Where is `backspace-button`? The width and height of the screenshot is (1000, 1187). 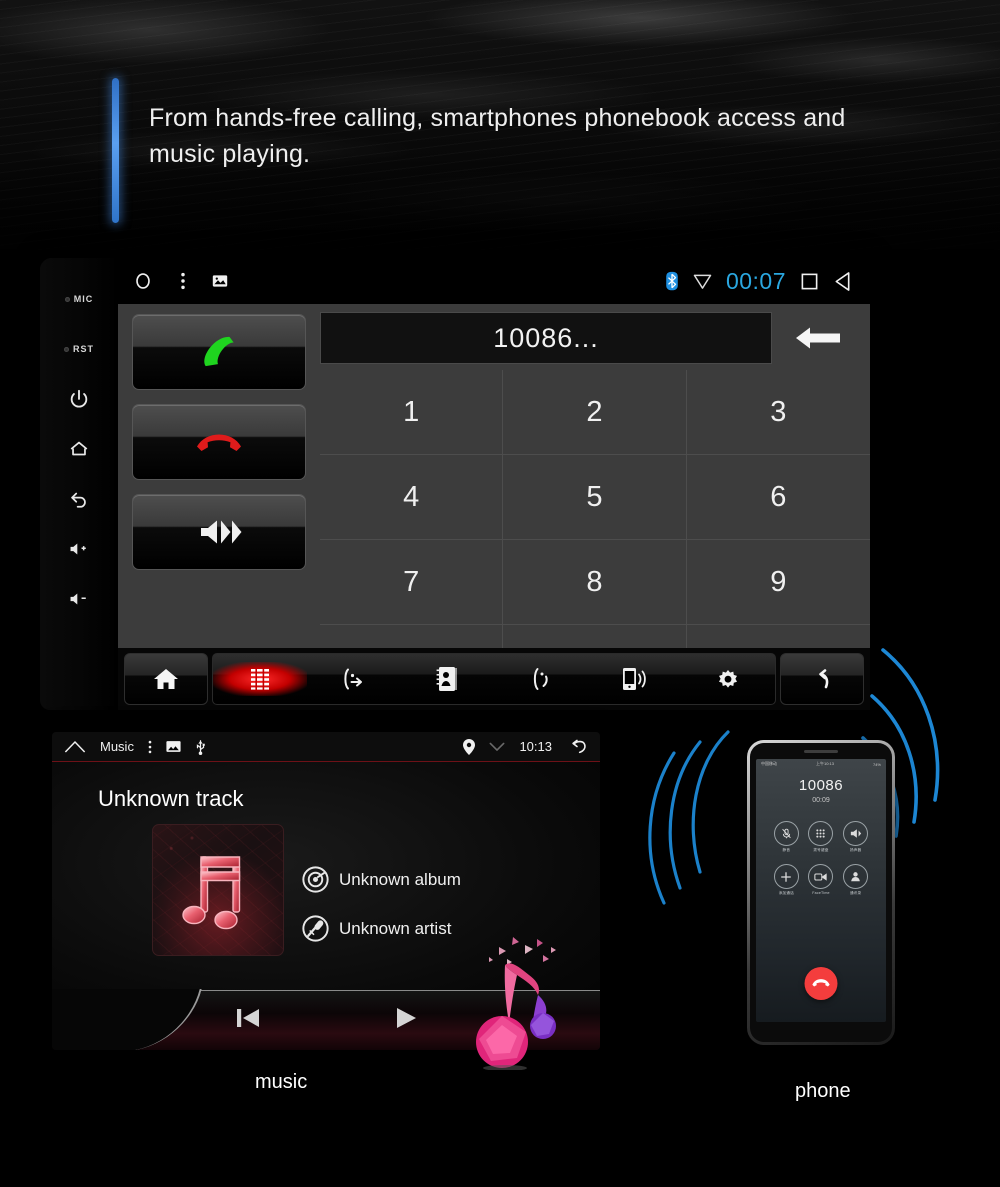
backspace-button is located at coordinates (818, 338).